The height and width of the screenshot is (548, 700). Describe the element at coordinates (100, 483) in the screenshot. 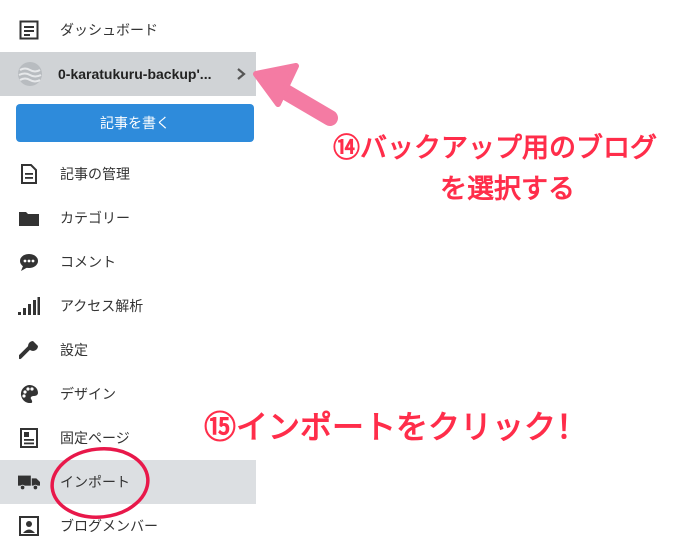

I see `annotation-circle` at that location.